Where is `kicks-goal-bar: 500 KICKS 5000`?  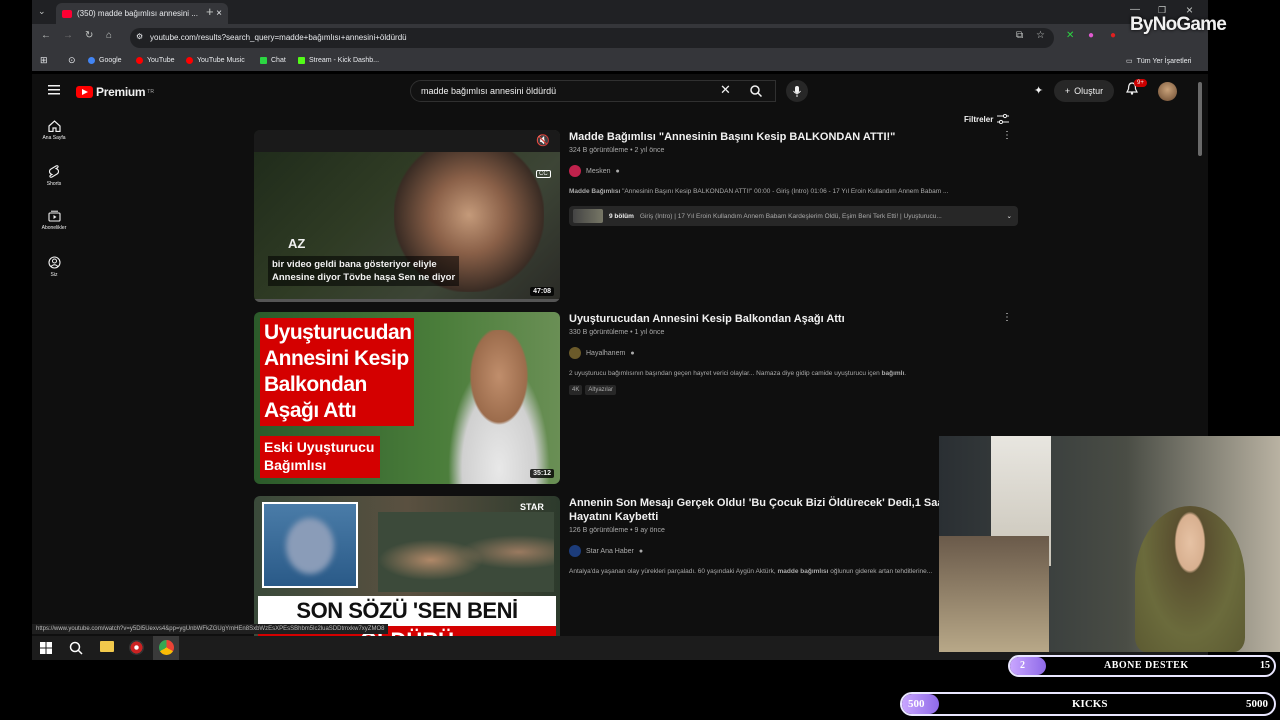 kicks-goal-bar: 500 KICKS 5000 is located at coordinates (1088, 704).